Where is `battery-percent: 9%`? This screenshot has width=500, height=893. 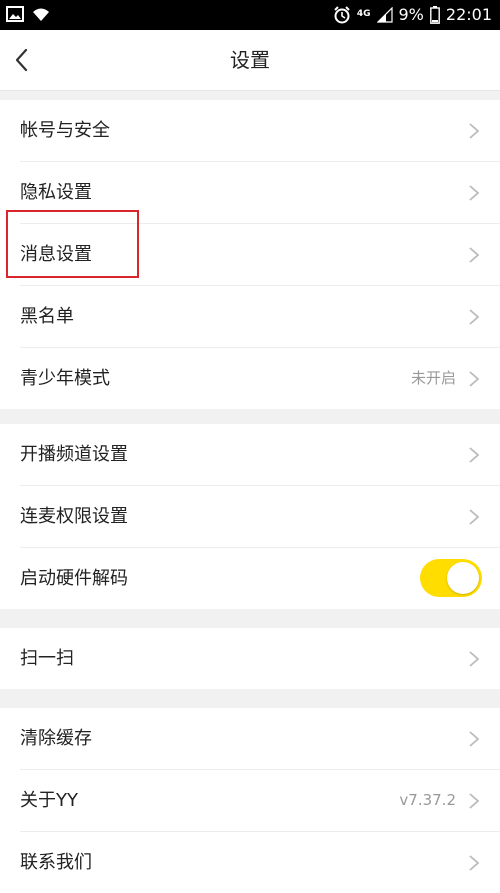
battery-percent: 9% is located at coordinates (411, 14).